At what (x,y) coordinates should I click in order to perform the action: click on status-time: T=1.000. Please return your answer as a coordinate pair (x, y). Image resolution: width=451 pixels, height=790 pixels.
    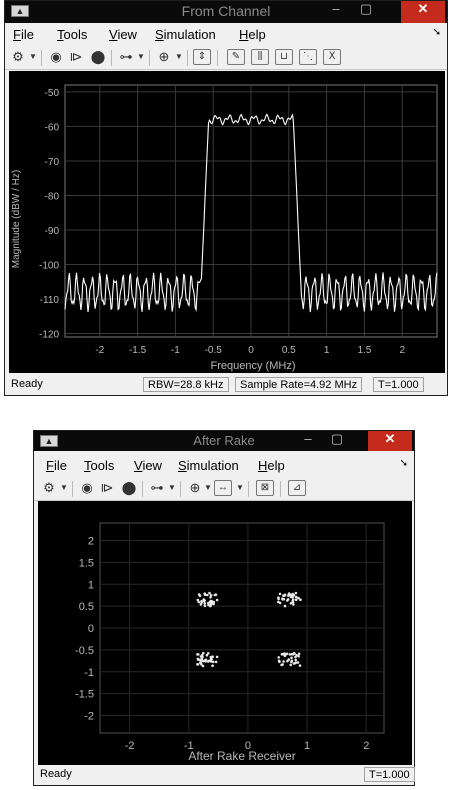
    Looking at the image, I should click on (389, 774).